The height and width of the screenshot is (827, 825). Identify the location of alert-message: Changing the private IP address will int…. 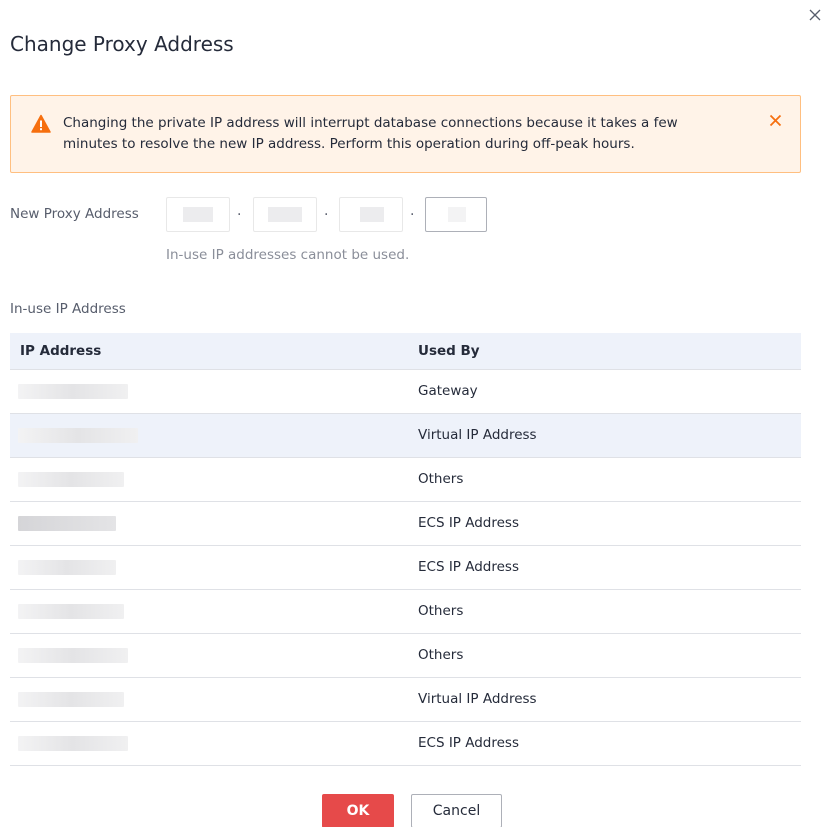
(370, 133).